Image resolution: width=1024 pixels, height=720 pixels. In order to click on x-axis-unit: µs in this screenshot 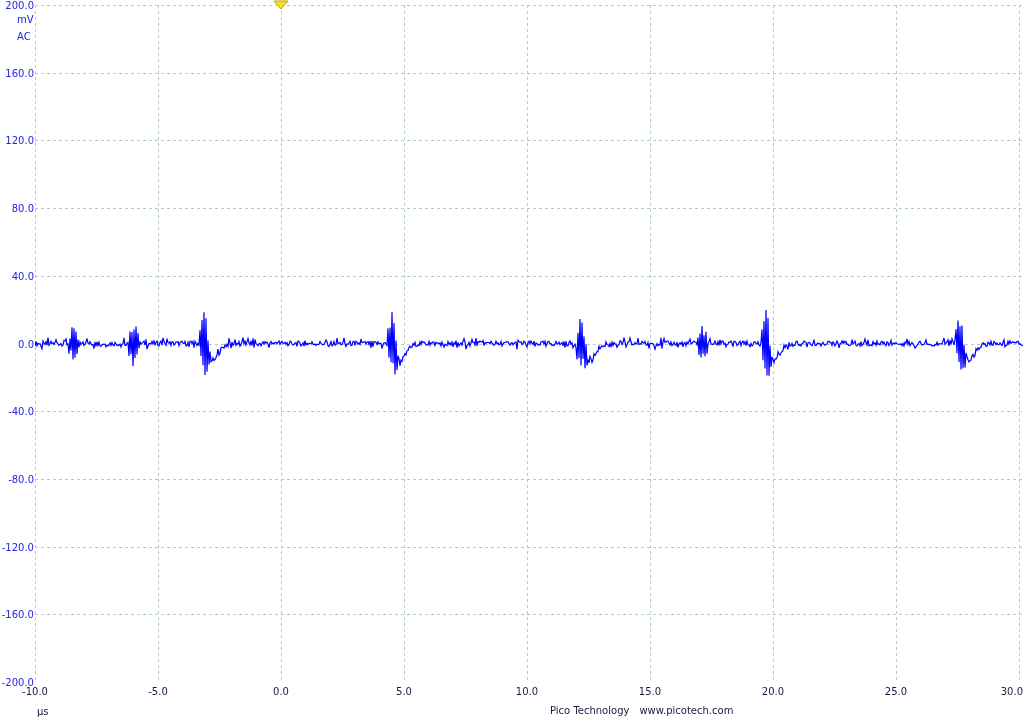, I will do `click(43, 711)`.